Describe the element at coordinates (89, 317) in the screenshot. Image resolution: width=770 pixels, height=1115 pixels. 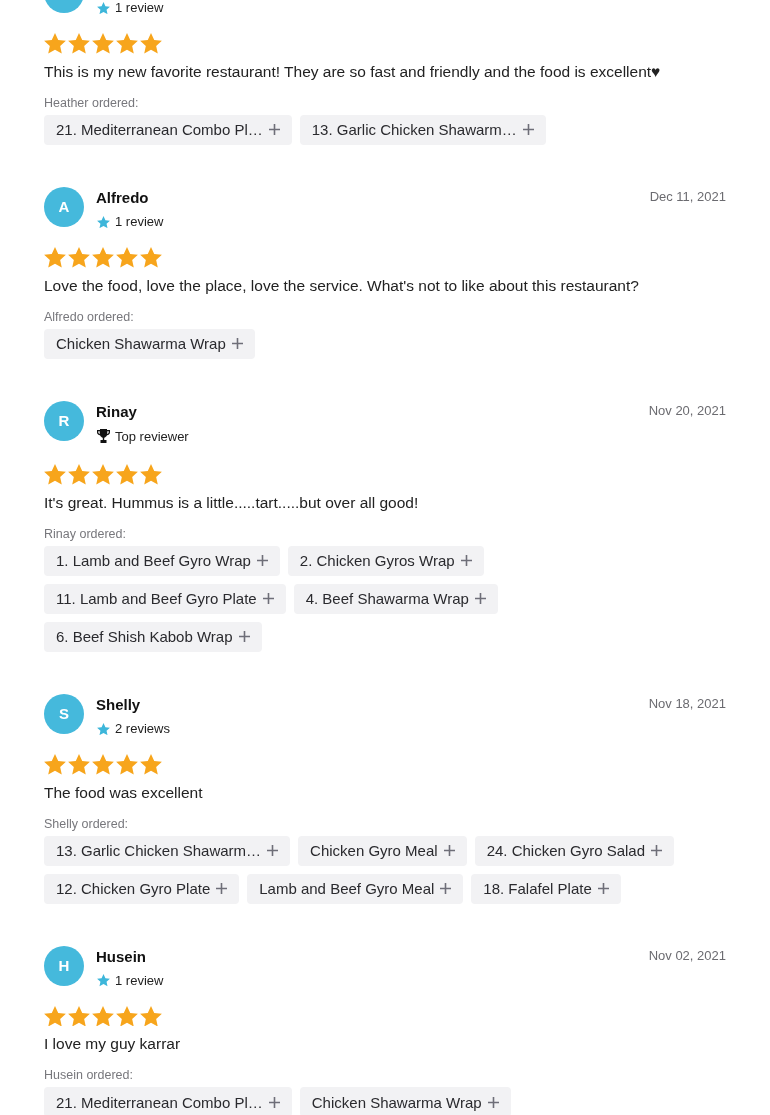
I see `ordered-label: Alfredo ordered:` at that location.